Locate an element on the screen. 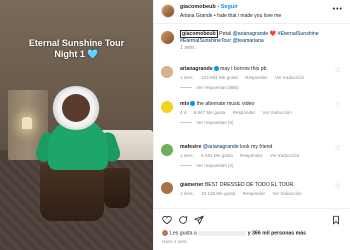 Image resolution: width=350 pixels, height=250 pixels. commenter-username: arianagrande is located at coordinates (196, 69).